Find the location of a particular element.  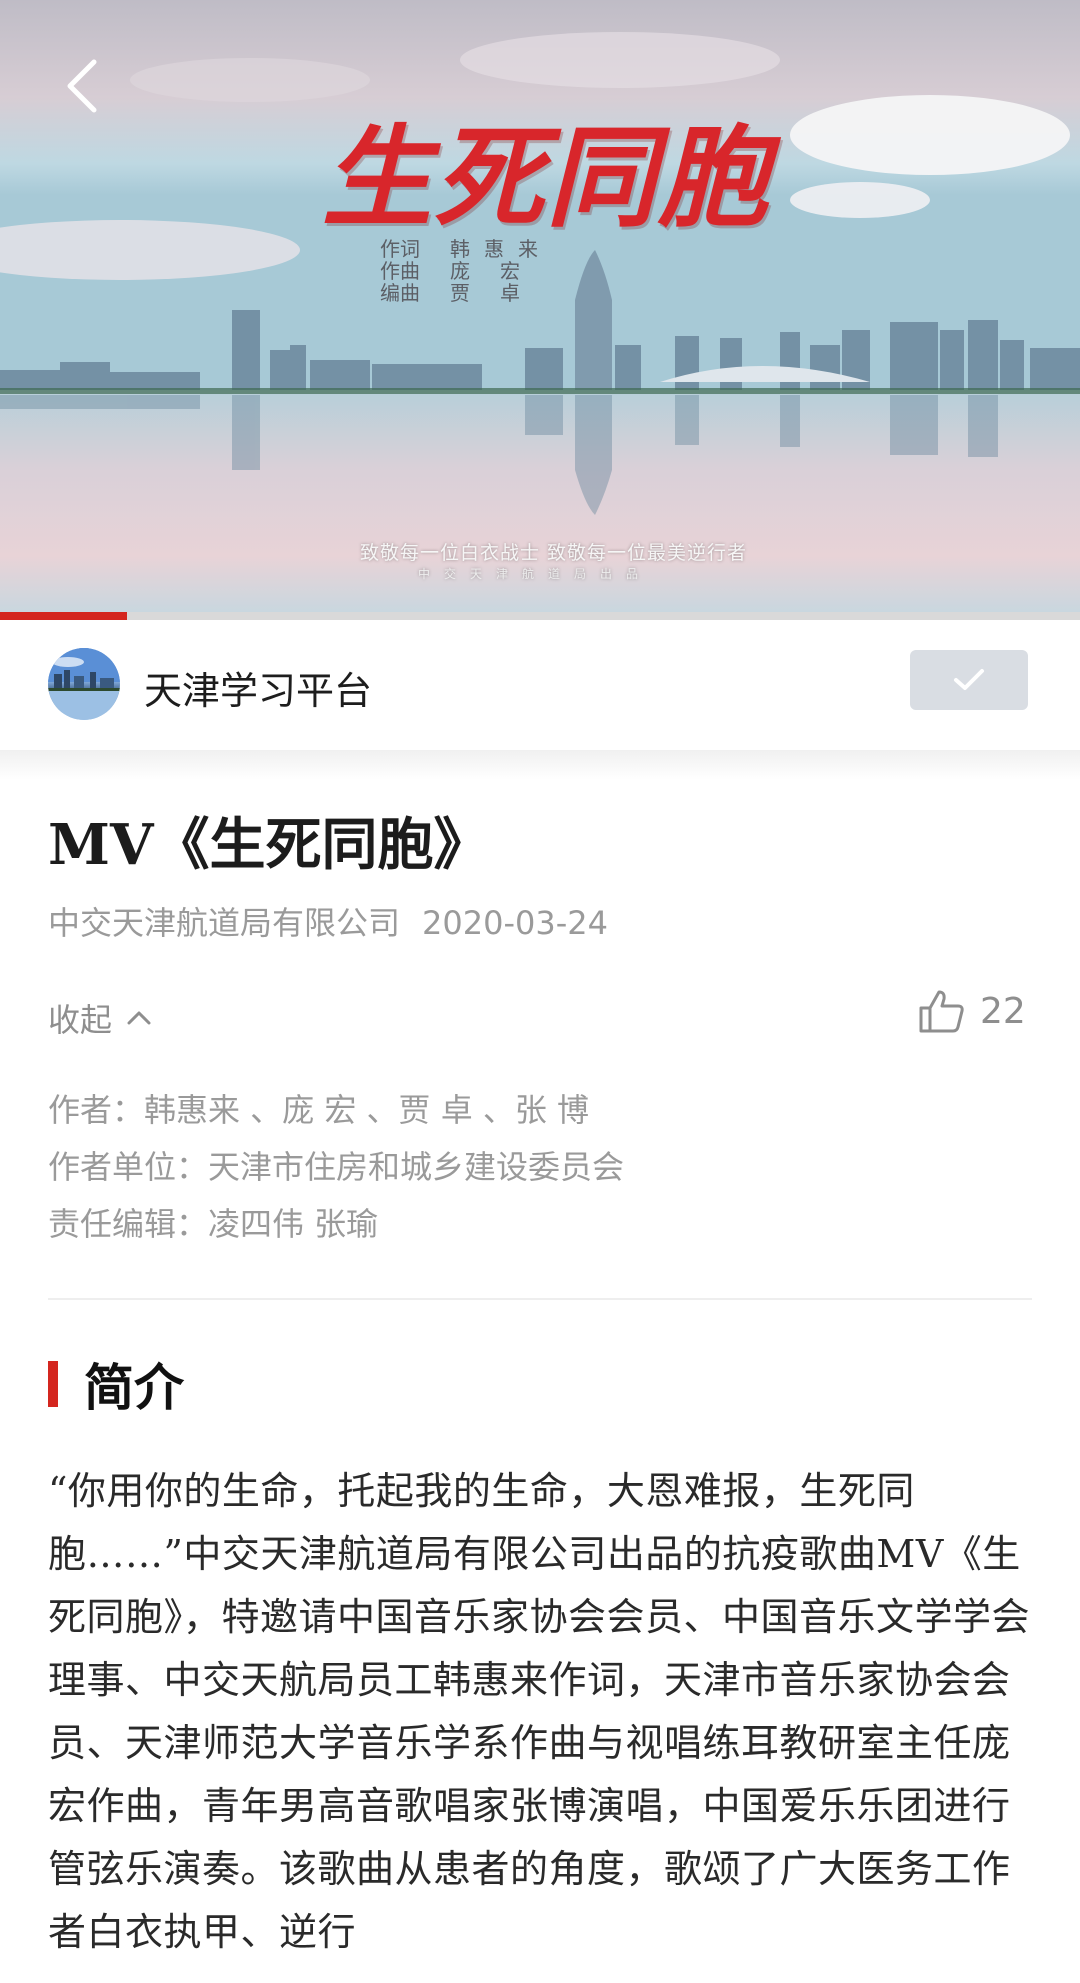

article-author-unit: 作者单位：天津市住房和城乡建设委员会 is located at coordinates (336, 1167).